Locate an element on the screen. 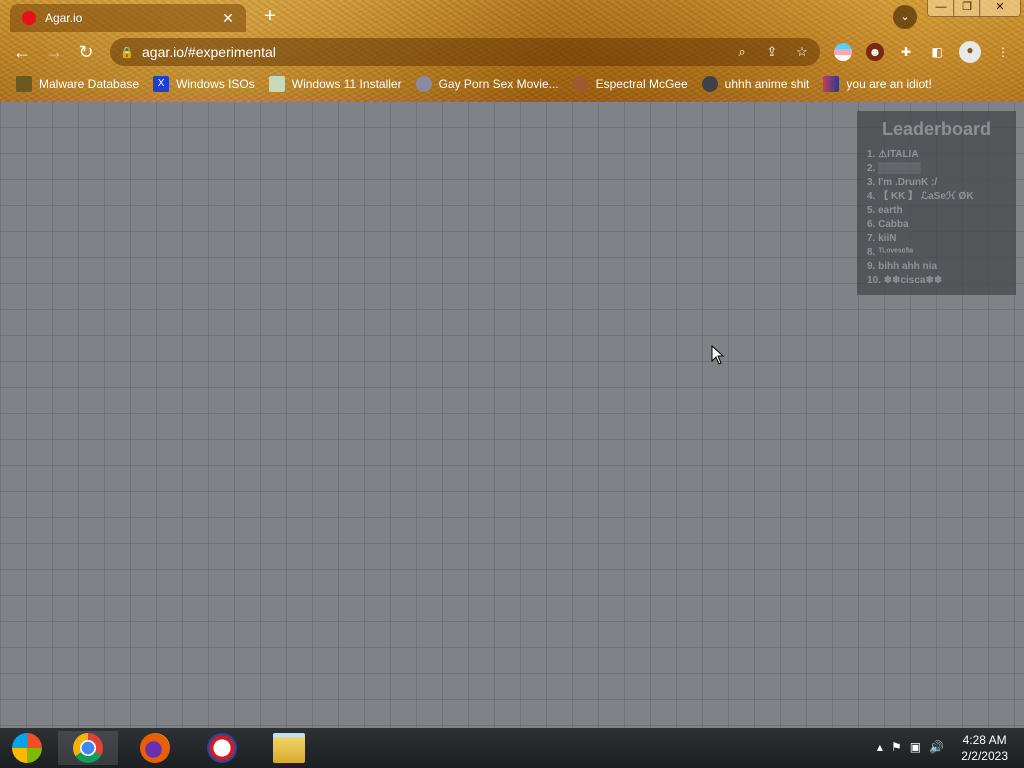 Image resolution: width=1024 pixels, height=768 pixels. taskbar-opera is located at coordinates (222, 748).